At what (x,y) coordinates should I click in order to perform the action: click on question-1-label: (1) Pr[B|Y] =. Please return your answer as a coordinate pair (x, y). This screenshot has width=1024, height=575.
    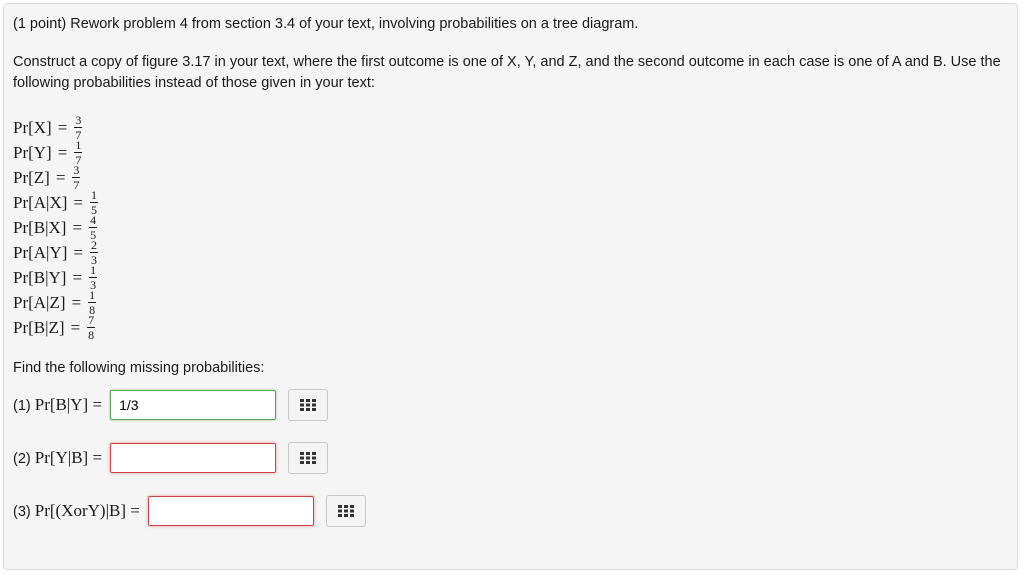
    Looking at the image, I should click on (58, 404).